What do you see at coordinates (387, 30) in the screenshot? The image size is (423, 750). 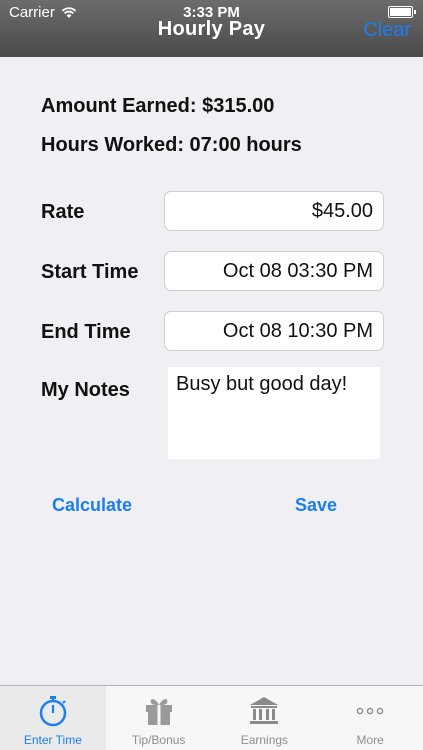 I see `clear-button: Clear` at bounding box center [387, 30].